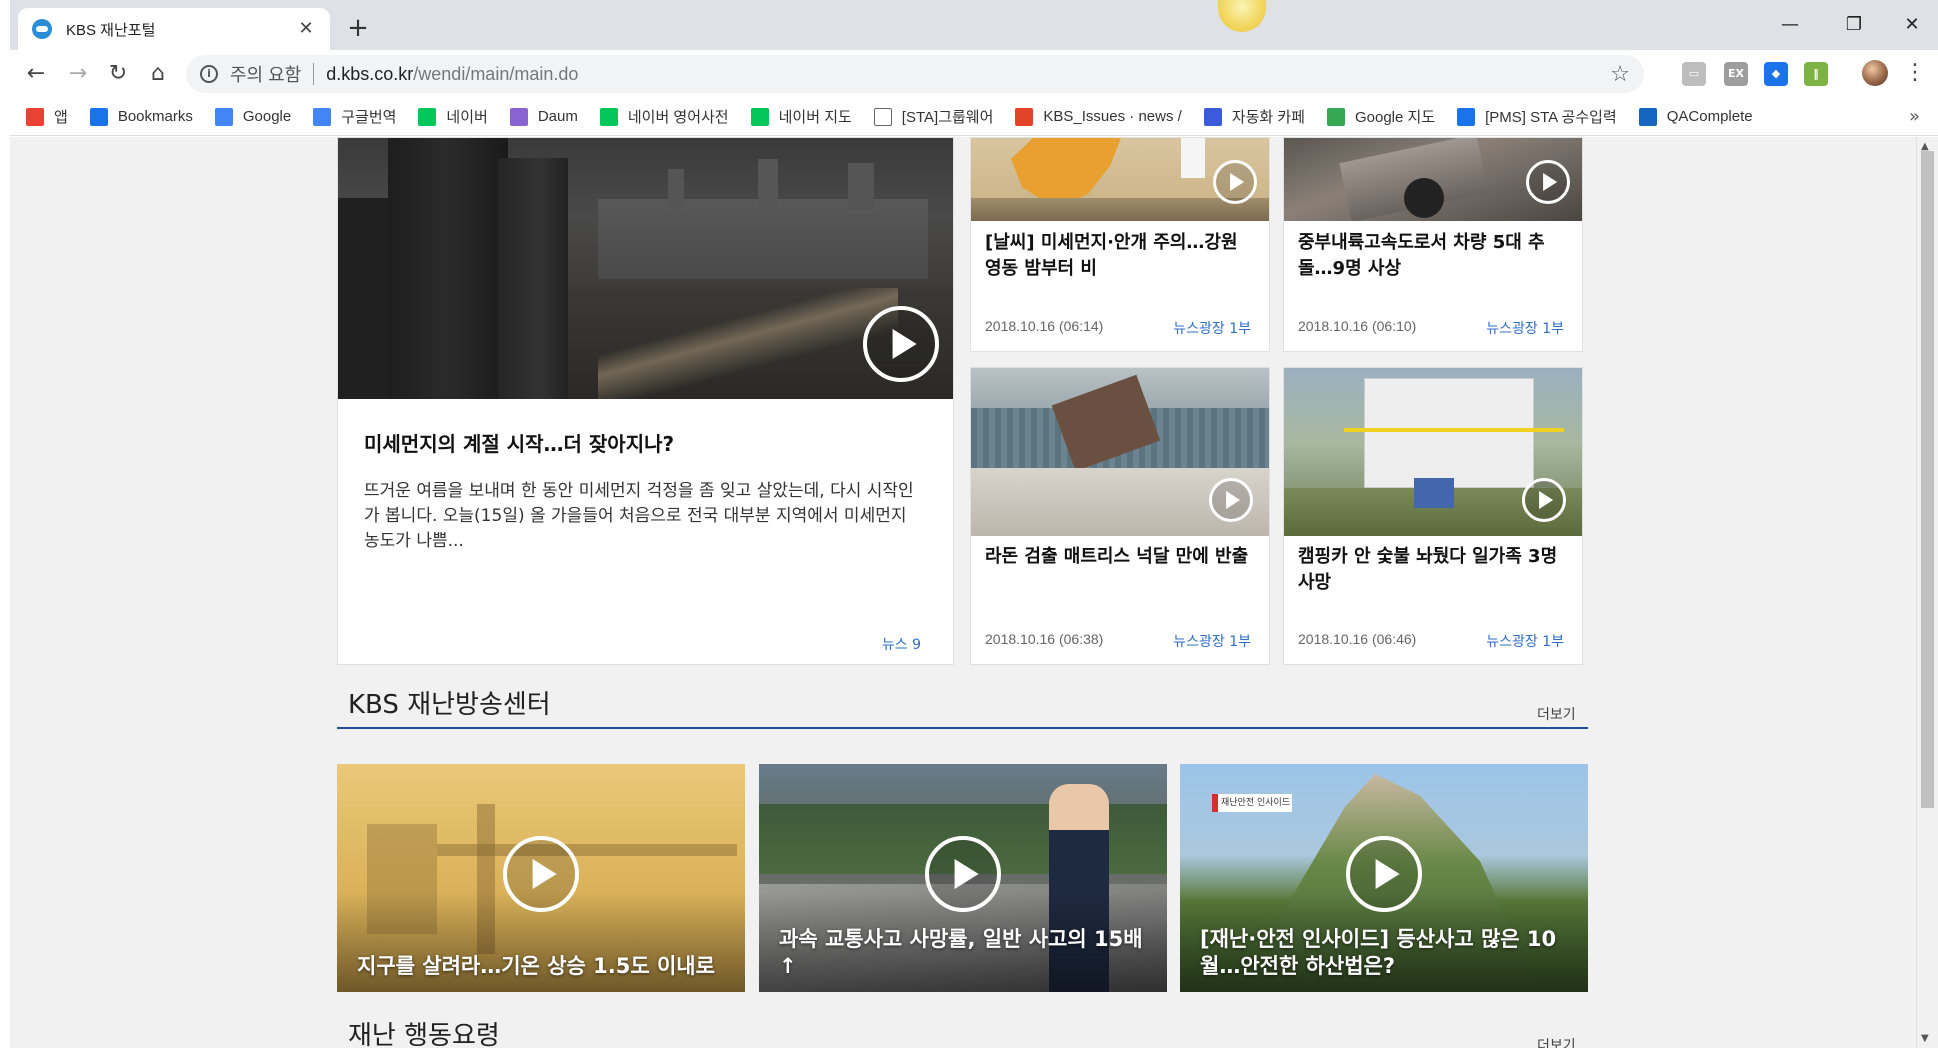 Image resolution: width=1938 pixels, height=1048 pixels. I want to click on featured-thumbnail, so click(645, 268).